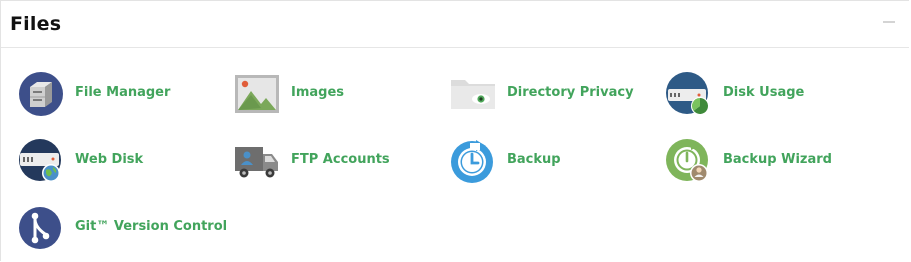 This screenshot has width=911, height=262. What do you see at coordinates (41, 228) in the screenshot?
I see `git-version-control-icon` at bounding box center [41, 228].